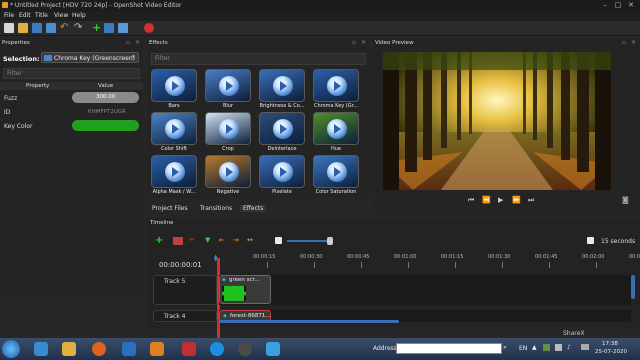 This screenshot has width=640, height=360. What do you see at coordinates (449, 348) in the screenshot?
I see `address-input` at bounding box center [449, 348].